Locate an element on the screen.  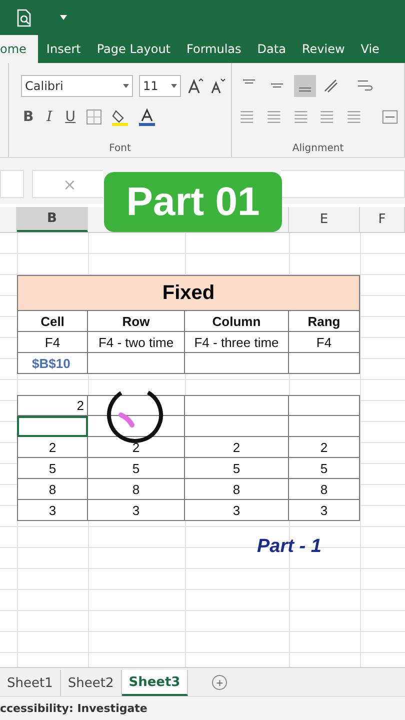
table-title: Fixed is located at coordinates (188, 293).